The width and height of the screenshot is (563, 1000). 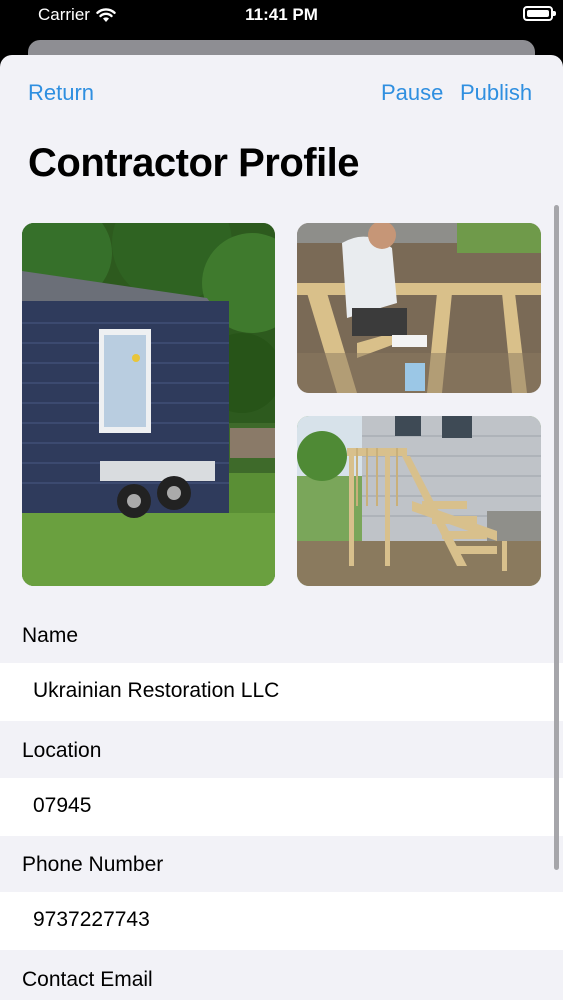 I want to click on location-label: Location, so click(x=62, y=750).